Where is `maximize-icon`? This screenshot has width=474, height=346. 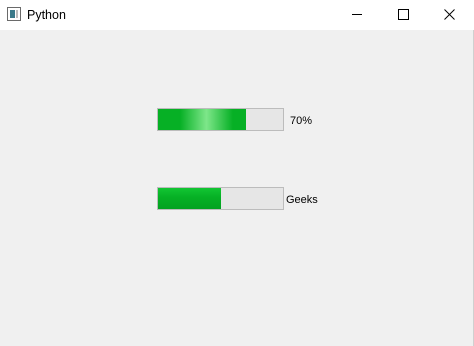 maximize-icon is located at coordinates (403, 14).